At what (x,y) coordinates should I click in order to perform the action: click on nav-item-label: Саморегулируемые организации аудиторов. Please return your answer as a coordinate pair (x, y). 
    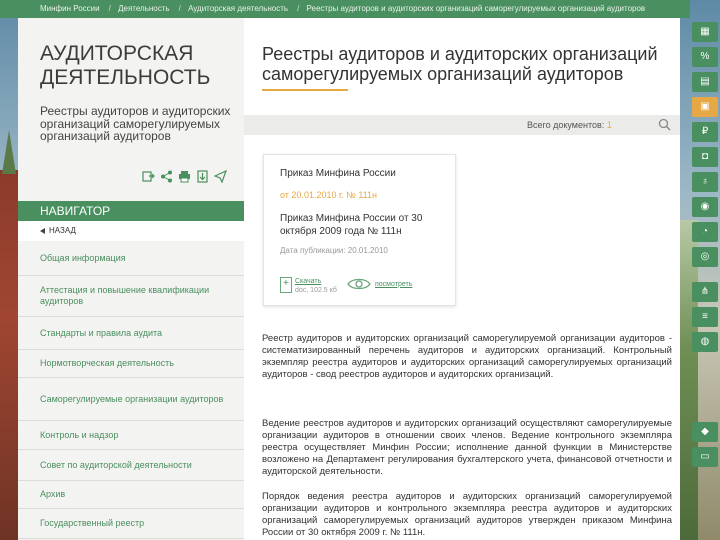
    Looking at the image, I should click on (132, 398).